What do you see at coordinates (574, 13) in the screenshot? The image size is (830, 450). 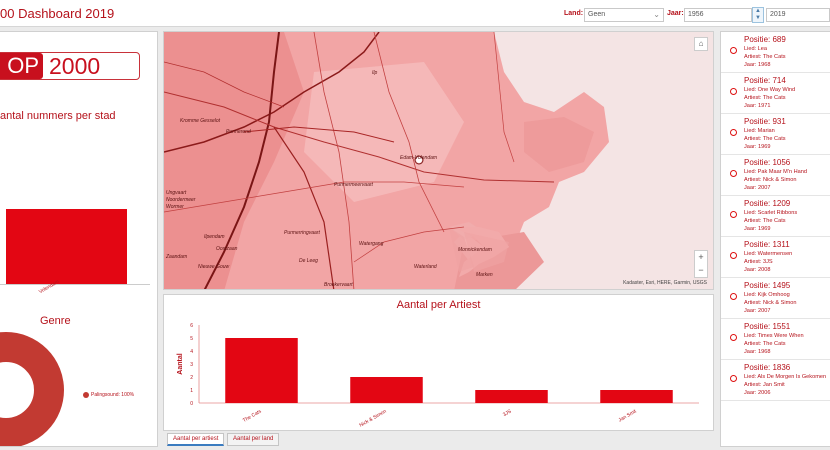 I see `land-label: Land:` at bounding box center [574, 13].